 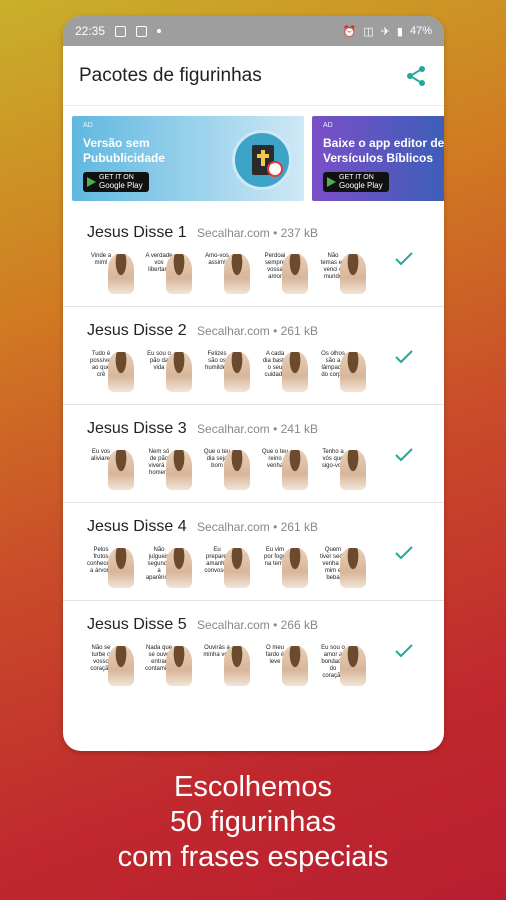 I want to click on app-bar: Pacotes de figurinhas, so click(x=253, y=76).